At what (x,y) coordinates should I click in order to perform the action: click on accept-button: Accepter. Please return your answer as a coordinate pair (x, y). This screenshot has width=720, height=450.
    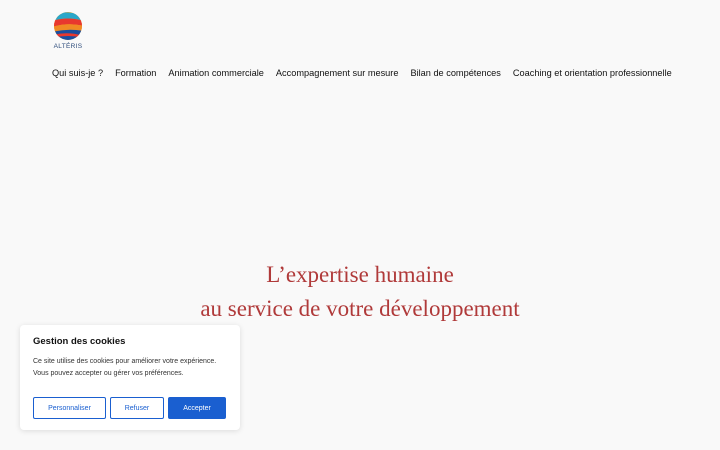
    Looking at the image, I should click on (197, 408).